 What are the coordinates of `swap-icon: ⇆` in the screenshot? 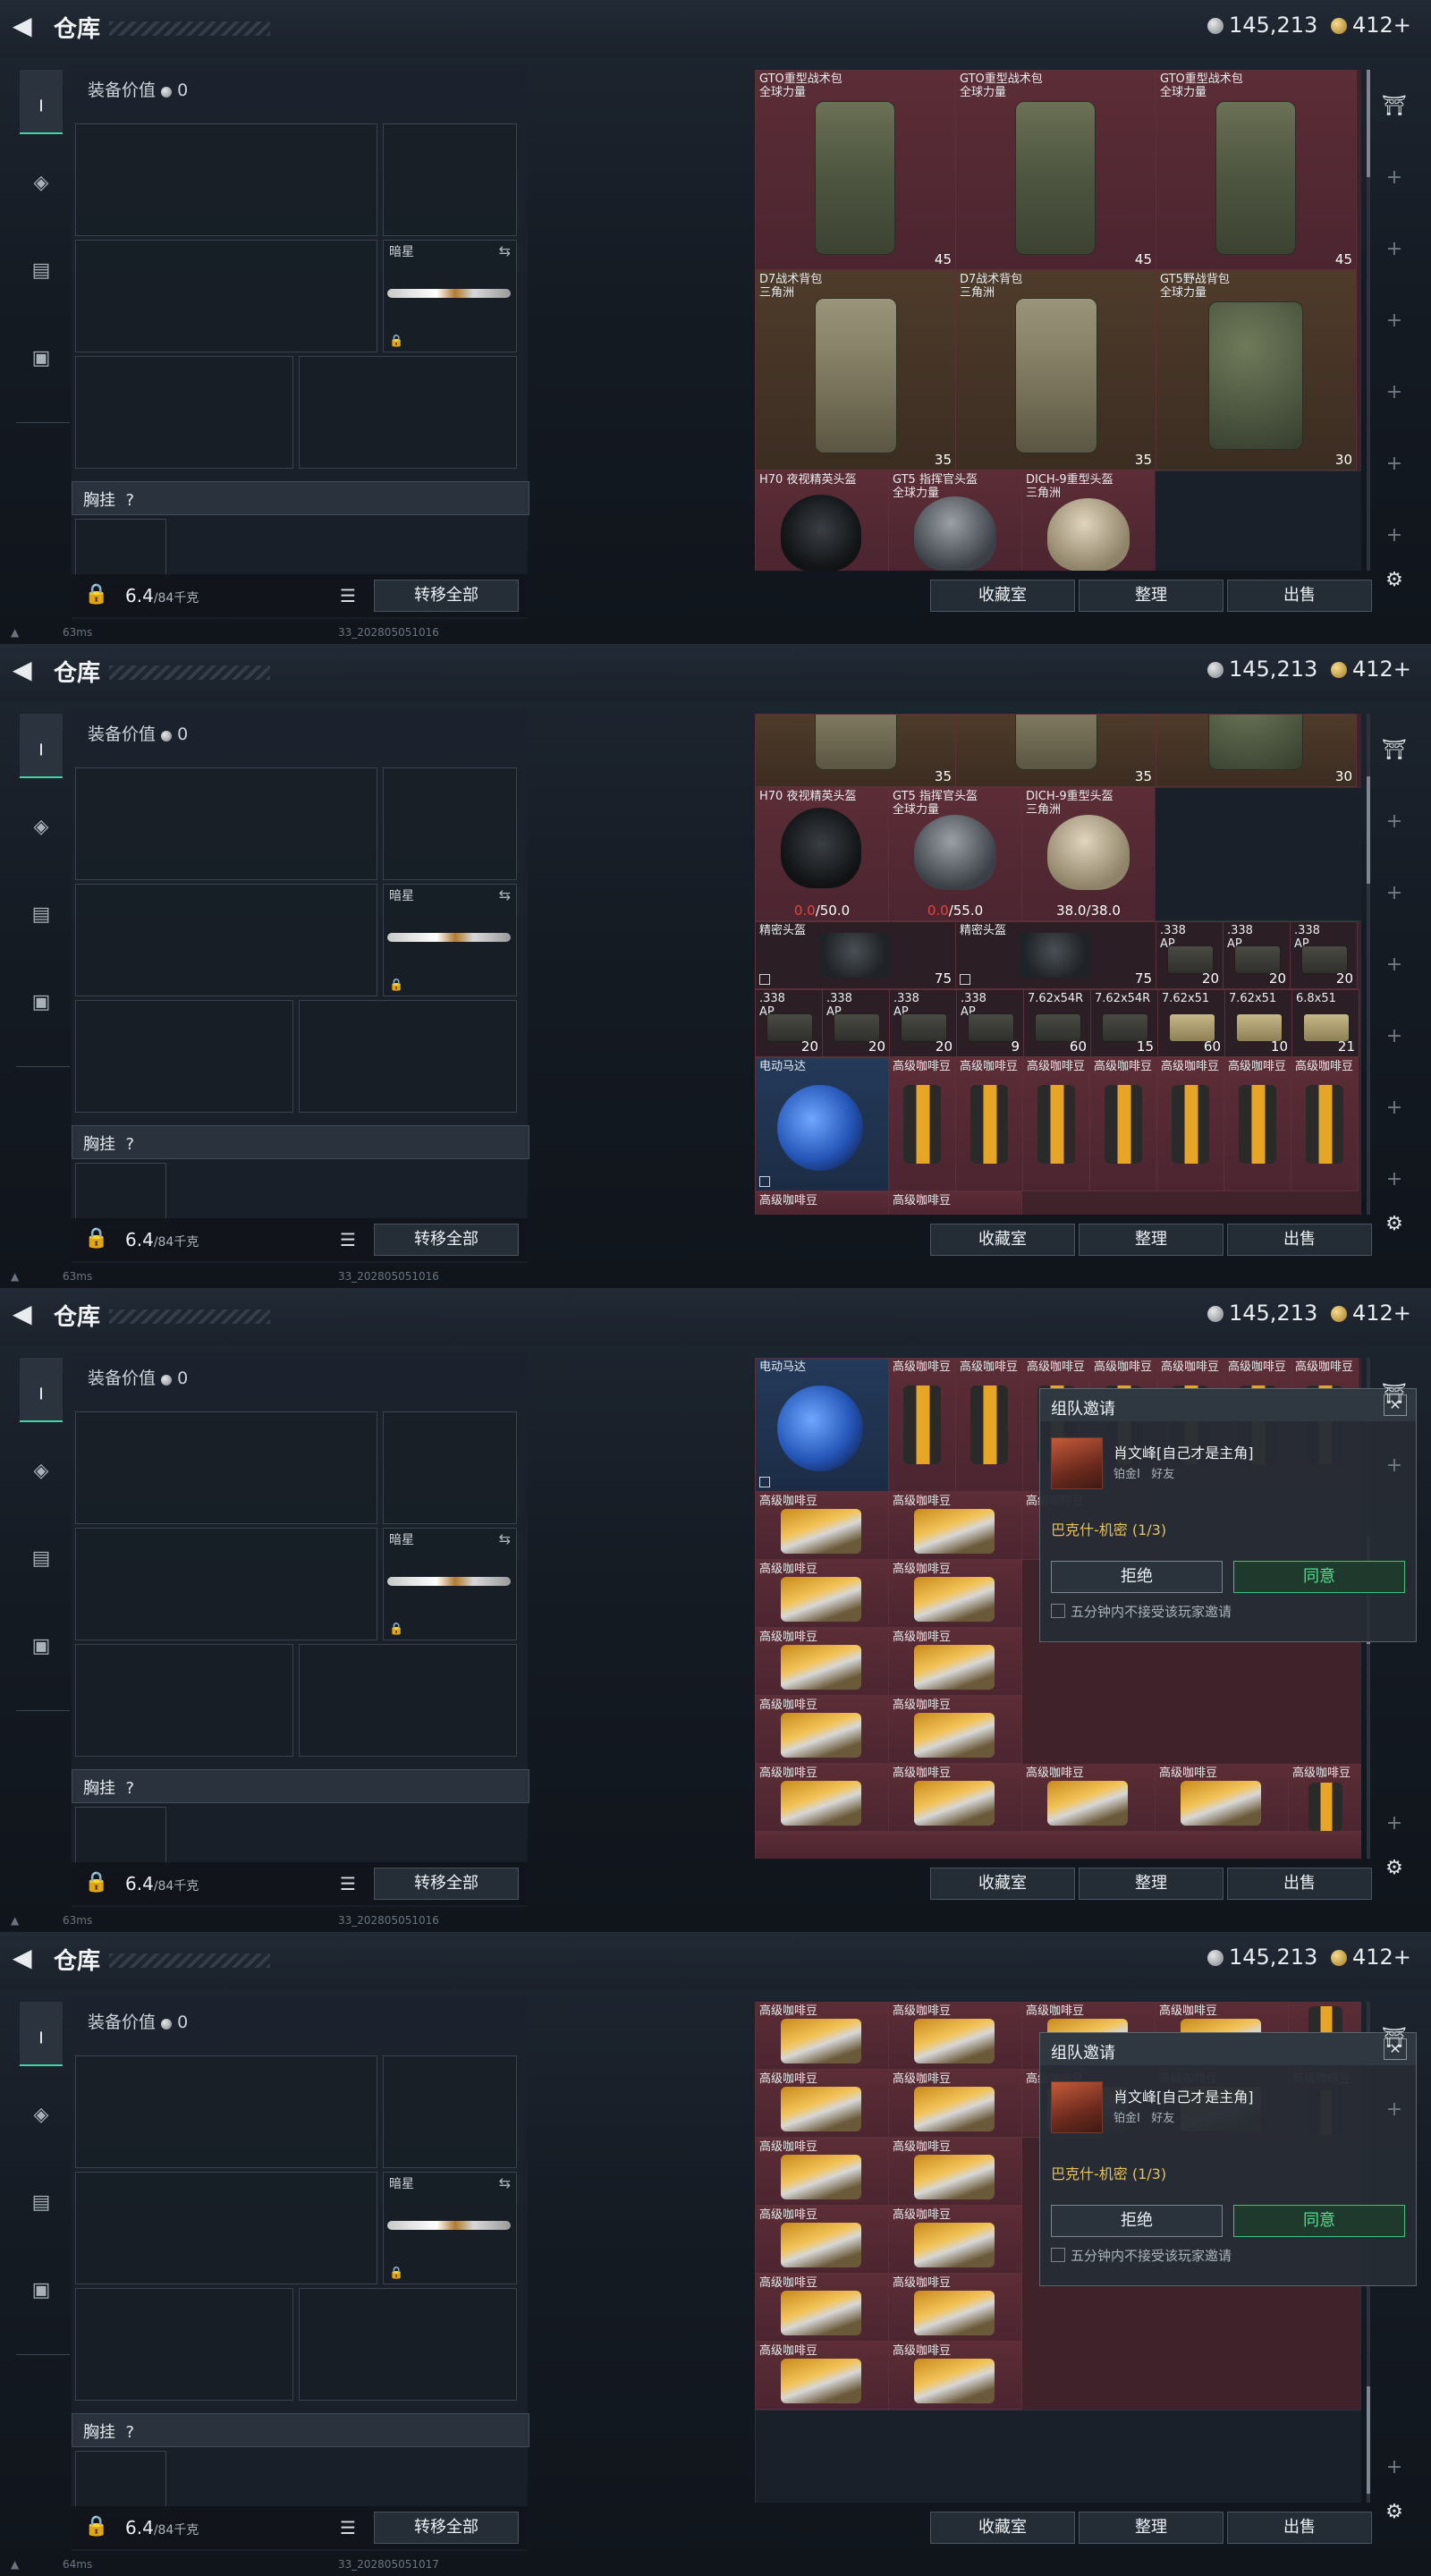 It's located at (505, 894).